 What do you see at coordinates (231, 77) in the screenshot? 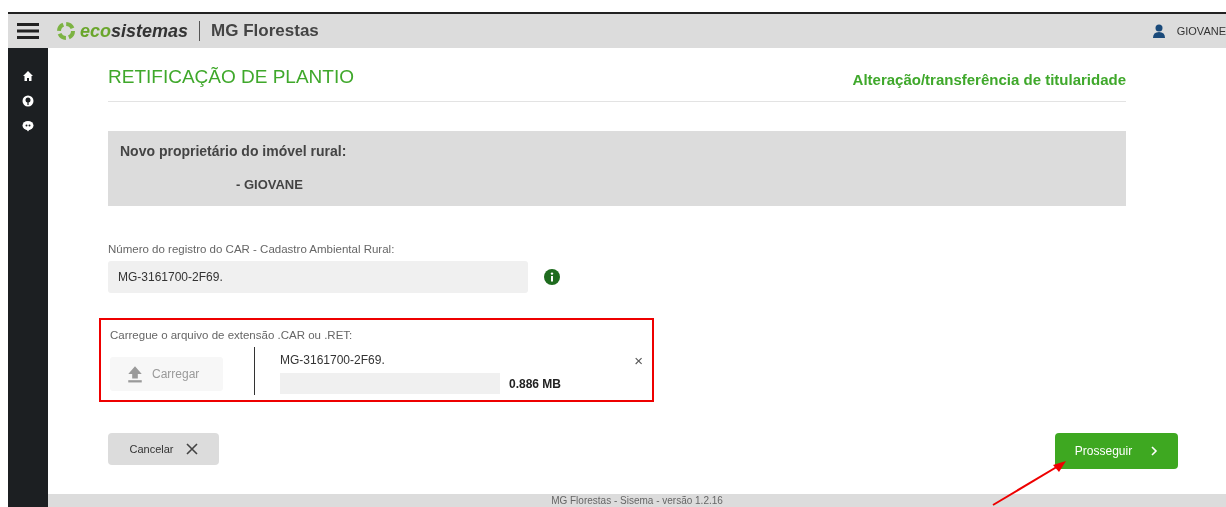
I see `page-title: RETIFICAÇÃO DE PLANTIO` at bounding box center [231, 77].